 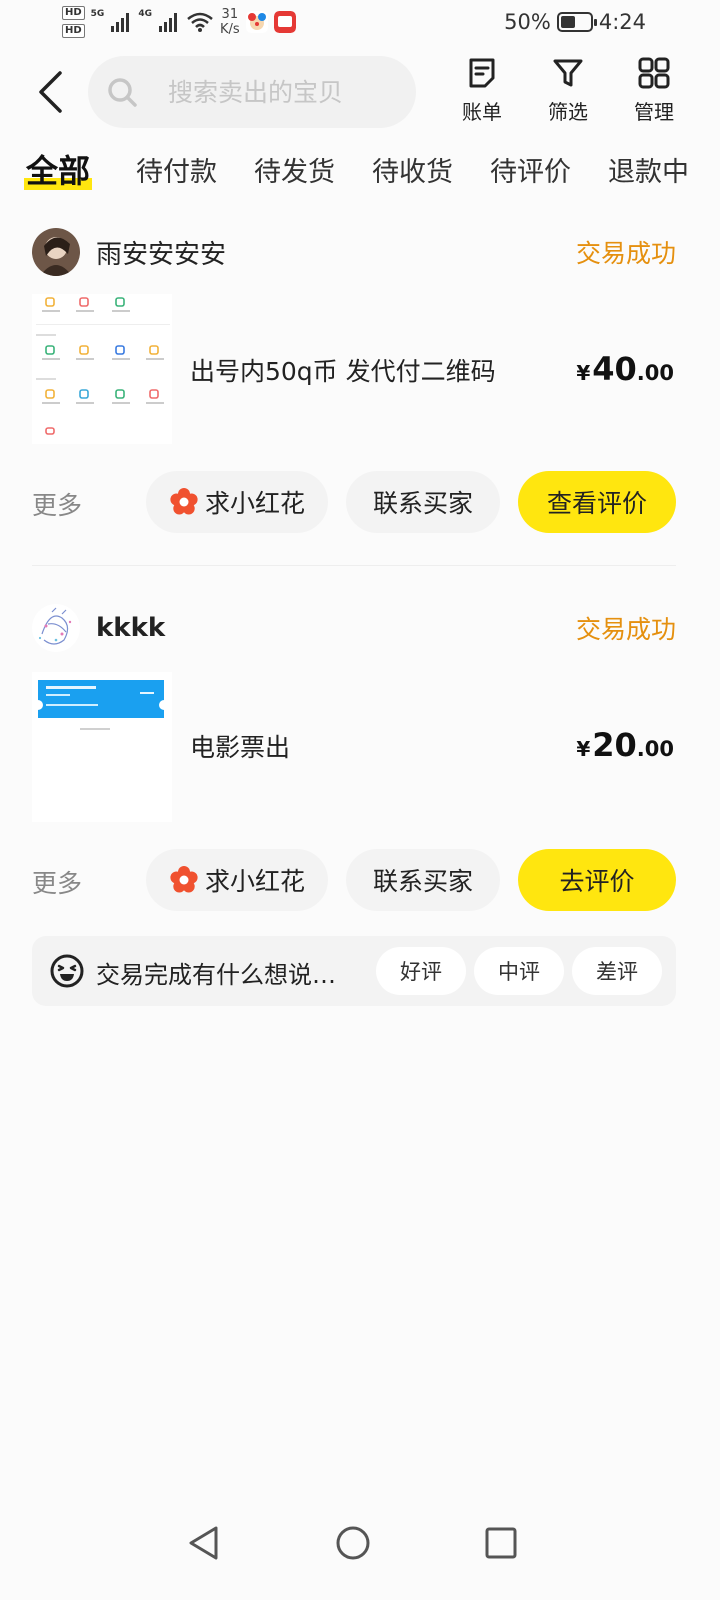 I want to click on wifi-icon, so click(x=200, y=22).